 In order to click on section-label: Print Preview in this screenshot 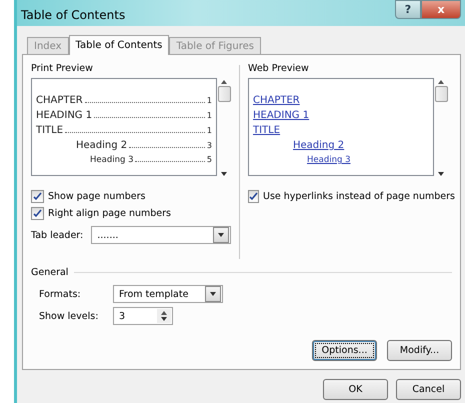, I will do `click(62, 68)`.